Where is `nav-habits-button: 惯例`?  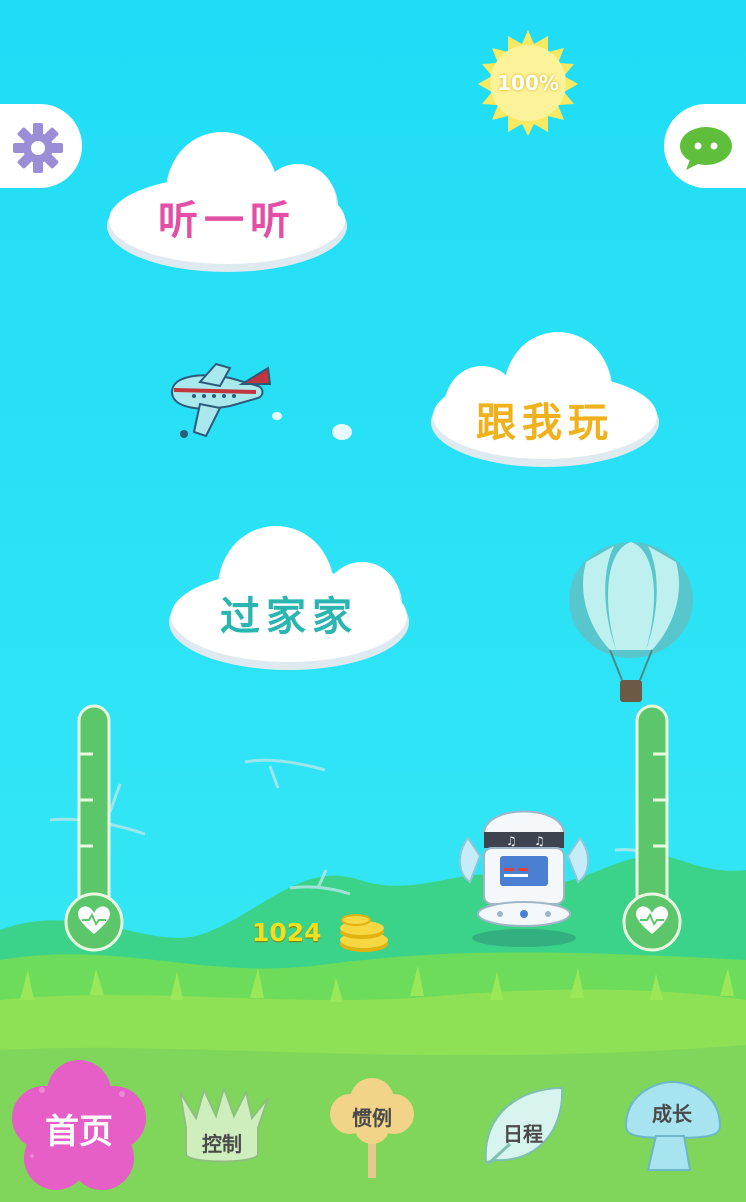
nav-habits-button: 惯例 is located at coordinates (372, 1128).